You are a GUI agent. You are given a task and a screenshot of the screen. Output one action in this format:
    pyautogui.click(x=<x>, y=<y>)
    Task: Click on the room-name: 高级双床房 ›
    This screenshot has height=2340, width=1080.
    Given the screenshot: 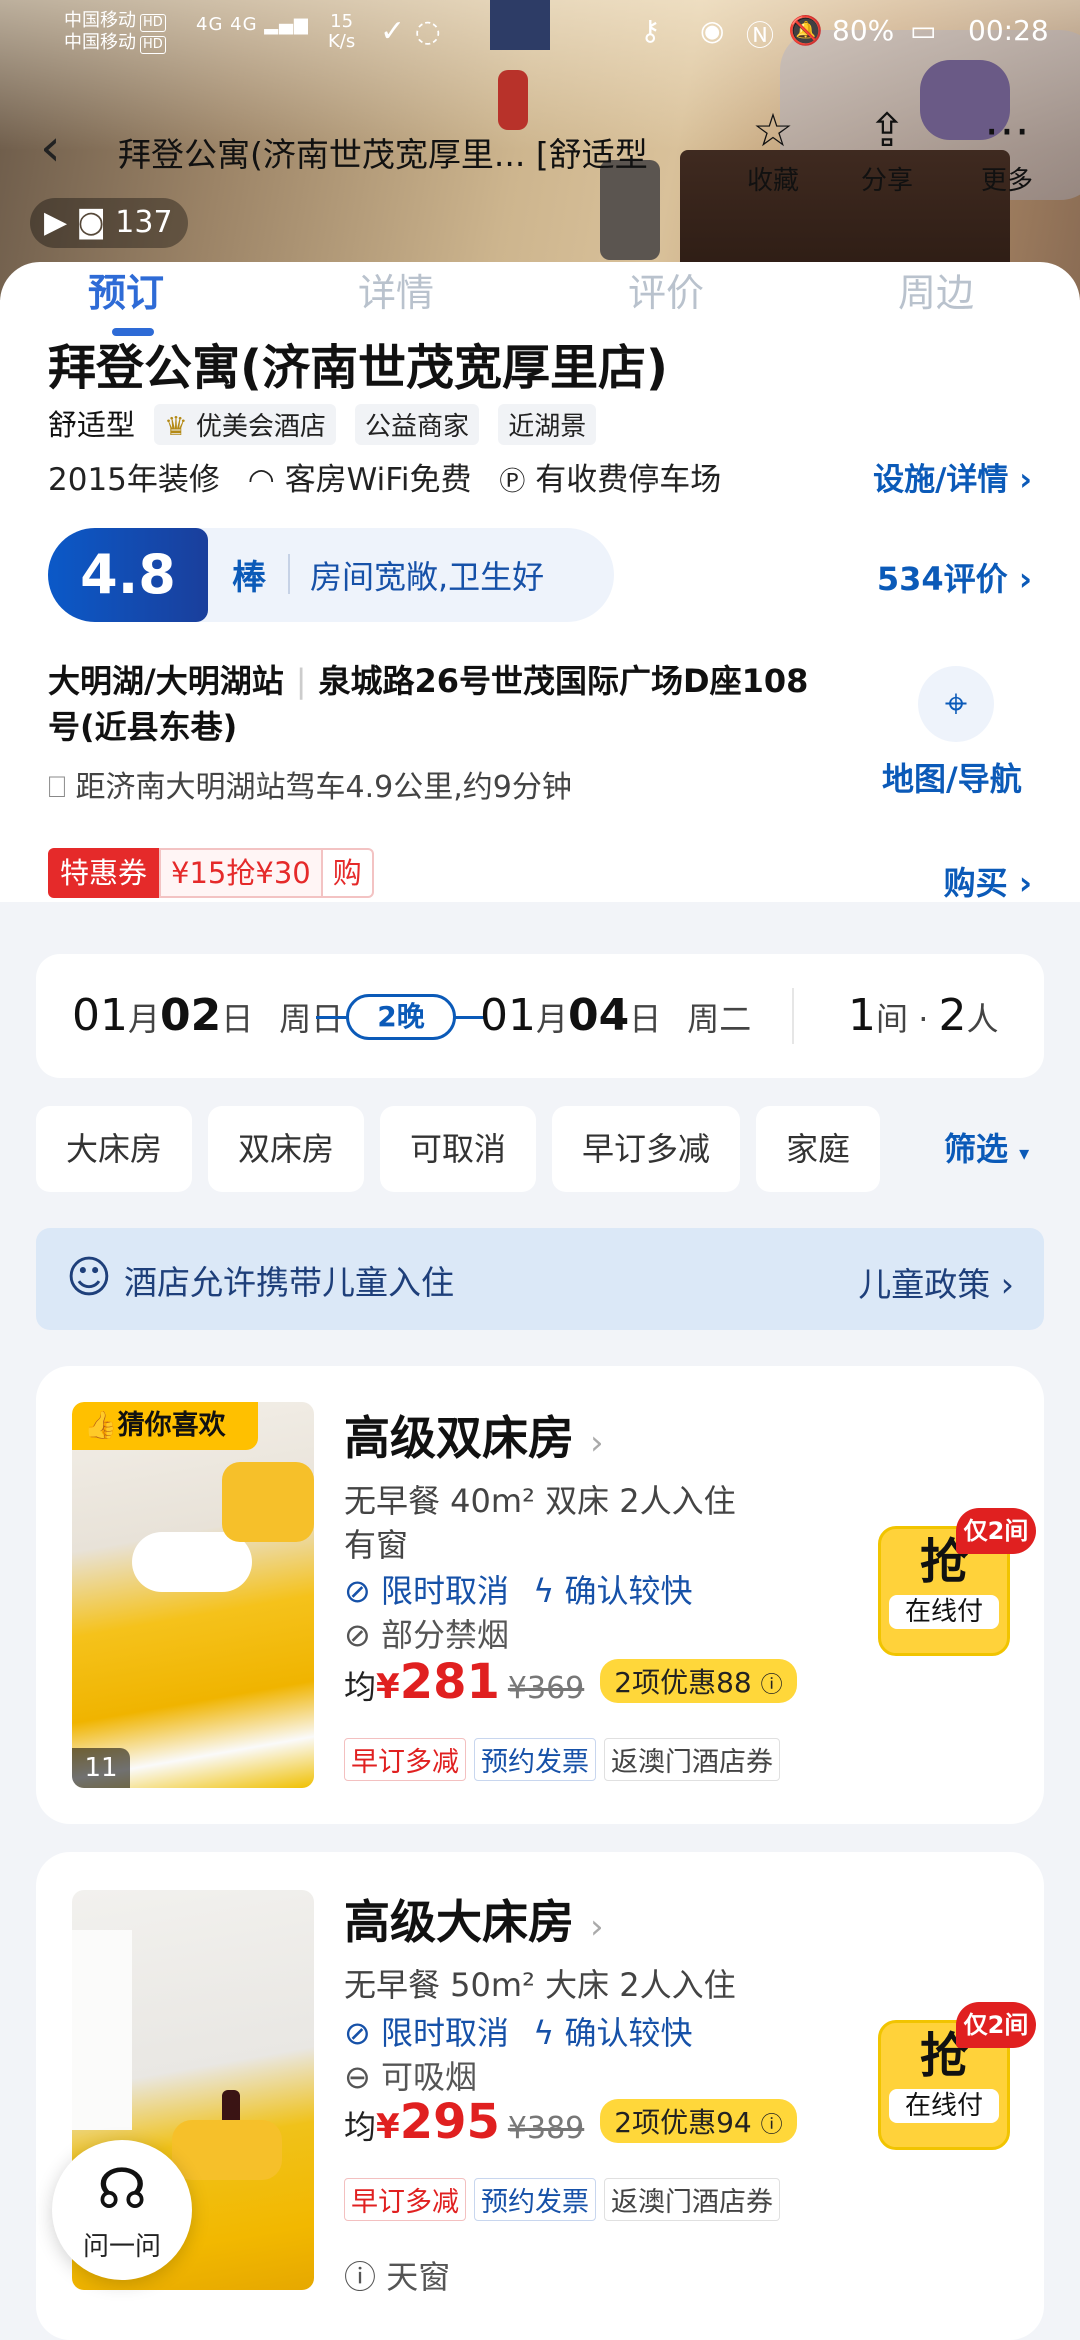 What is the action you would take?
    pyautogui.click(x=474, y=1435)
    